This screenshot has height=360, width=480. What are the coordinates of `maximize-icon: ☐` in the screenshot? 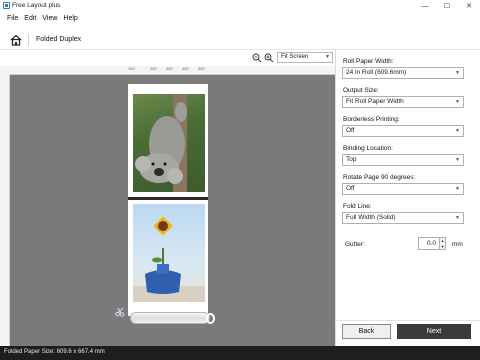 It's located at (447, 6).